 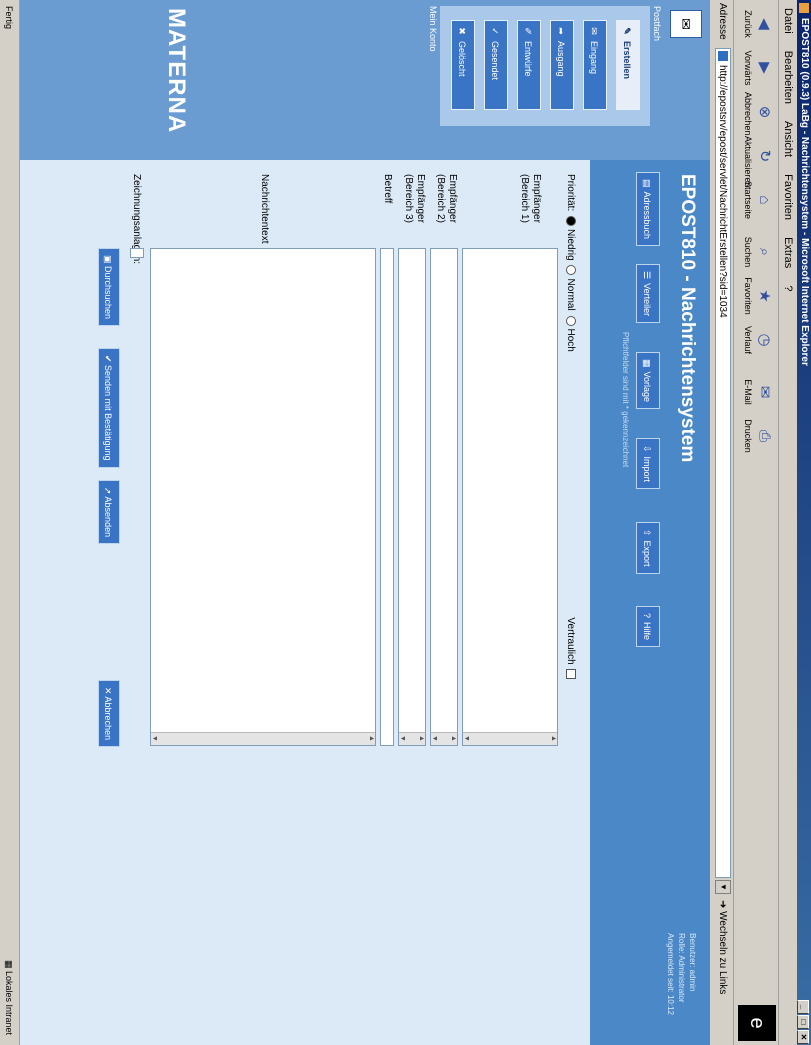 I want to click on links-label: Links, so click(x=722, y=982).